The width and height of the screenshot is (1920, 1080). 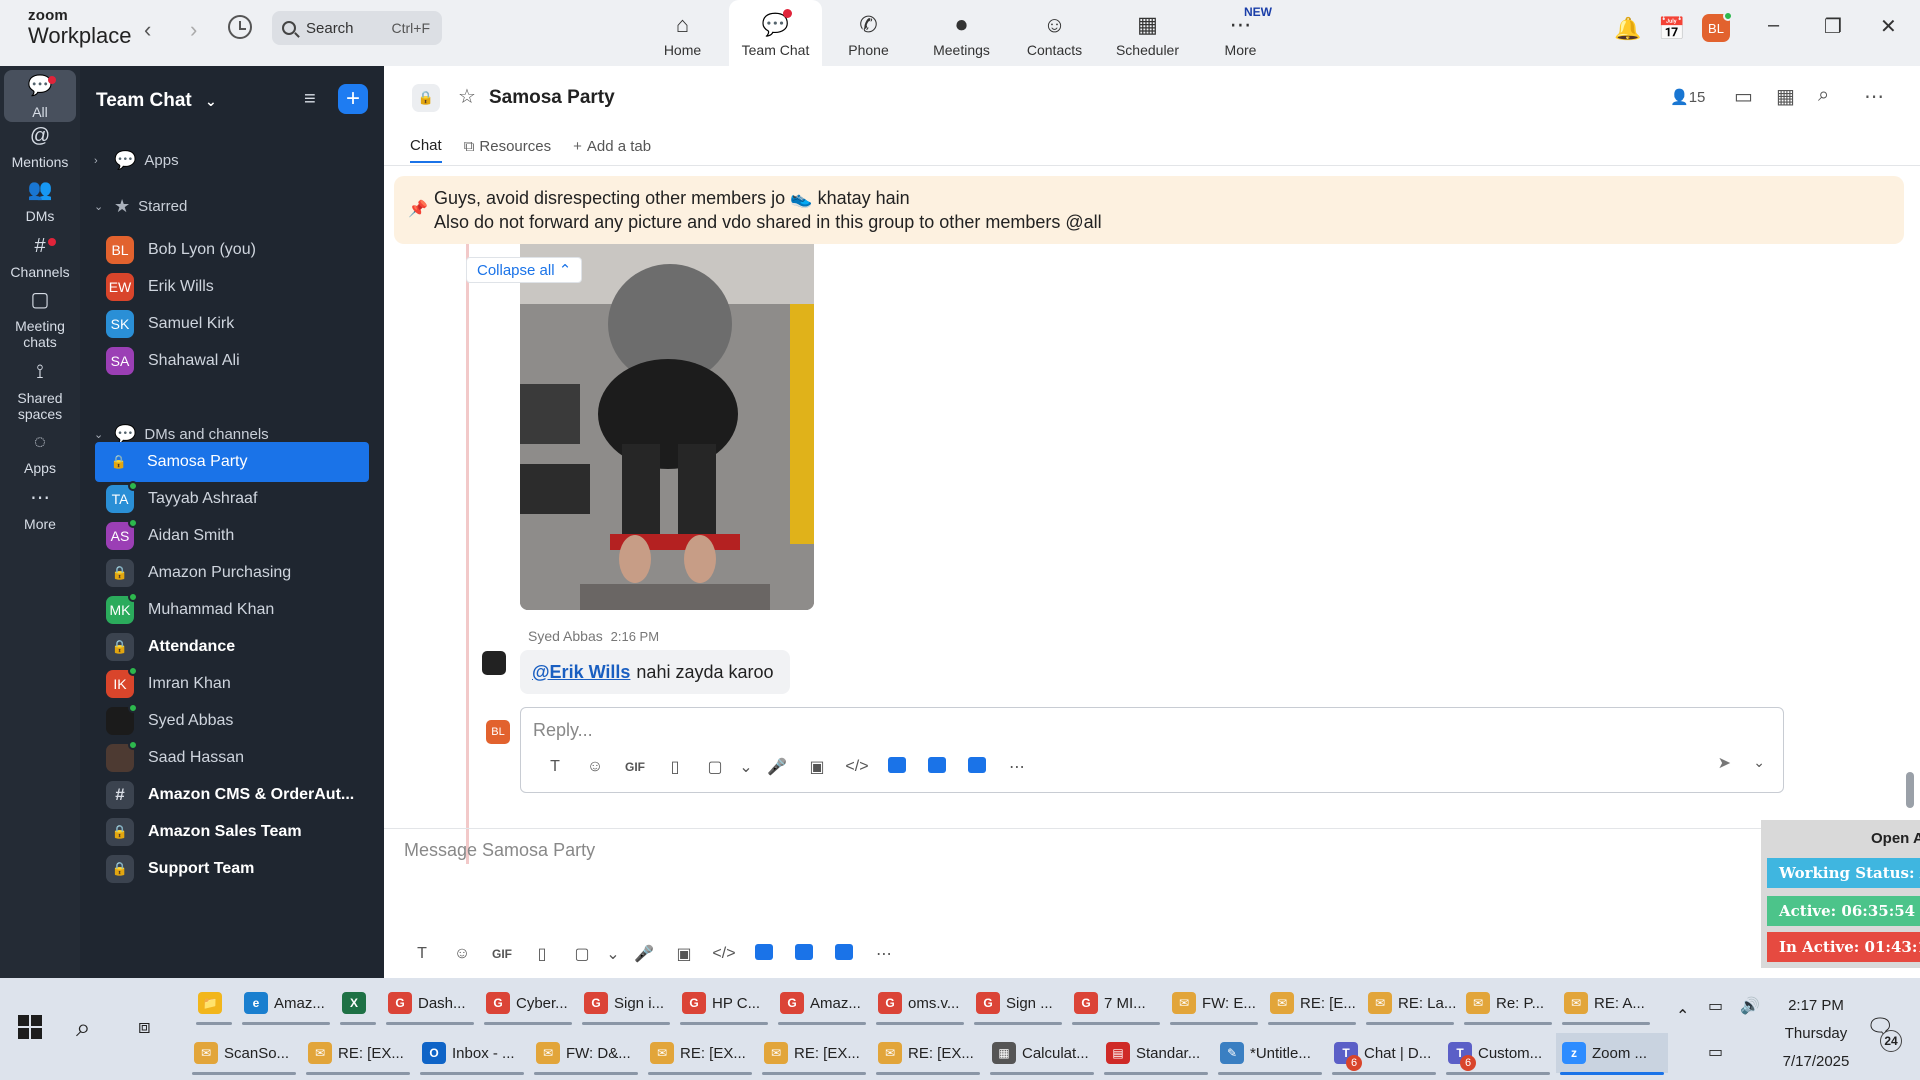 What do you see at coordinates (1384, 1054) in the screenshot?
I see `taskbar-app: T Chat | D... 6` at bounding box center [1384, 1054].